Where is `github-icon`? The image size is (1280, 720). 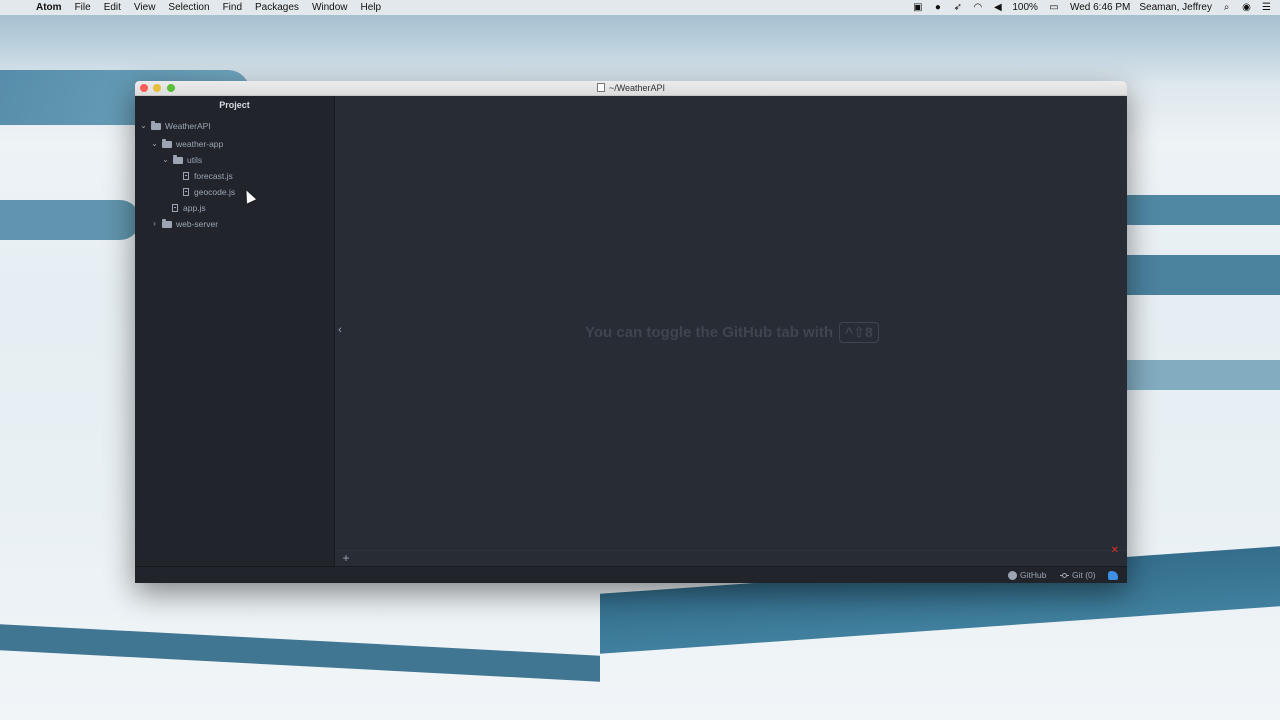
github-icon is located at coordinates (1012, 575).